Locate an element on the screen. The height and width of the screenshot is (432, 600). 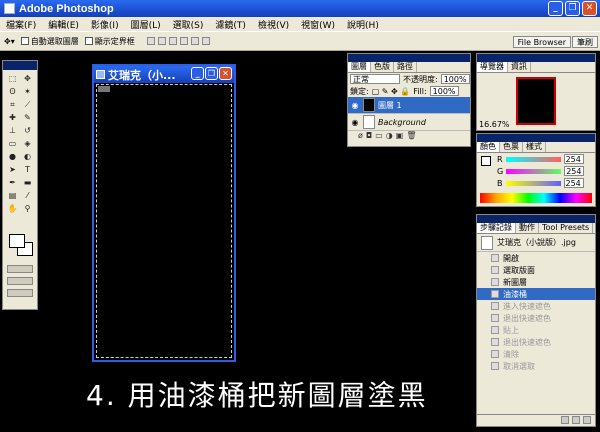
auto-select-checkbox is located at coordinates (24, 41).